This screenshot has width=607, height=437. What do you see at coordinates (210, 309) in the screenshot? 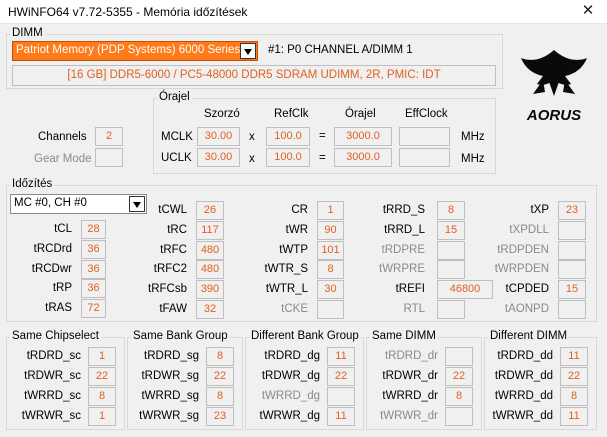
I see `timing-value-tfaw: 32` at bounding box center [210, 309].